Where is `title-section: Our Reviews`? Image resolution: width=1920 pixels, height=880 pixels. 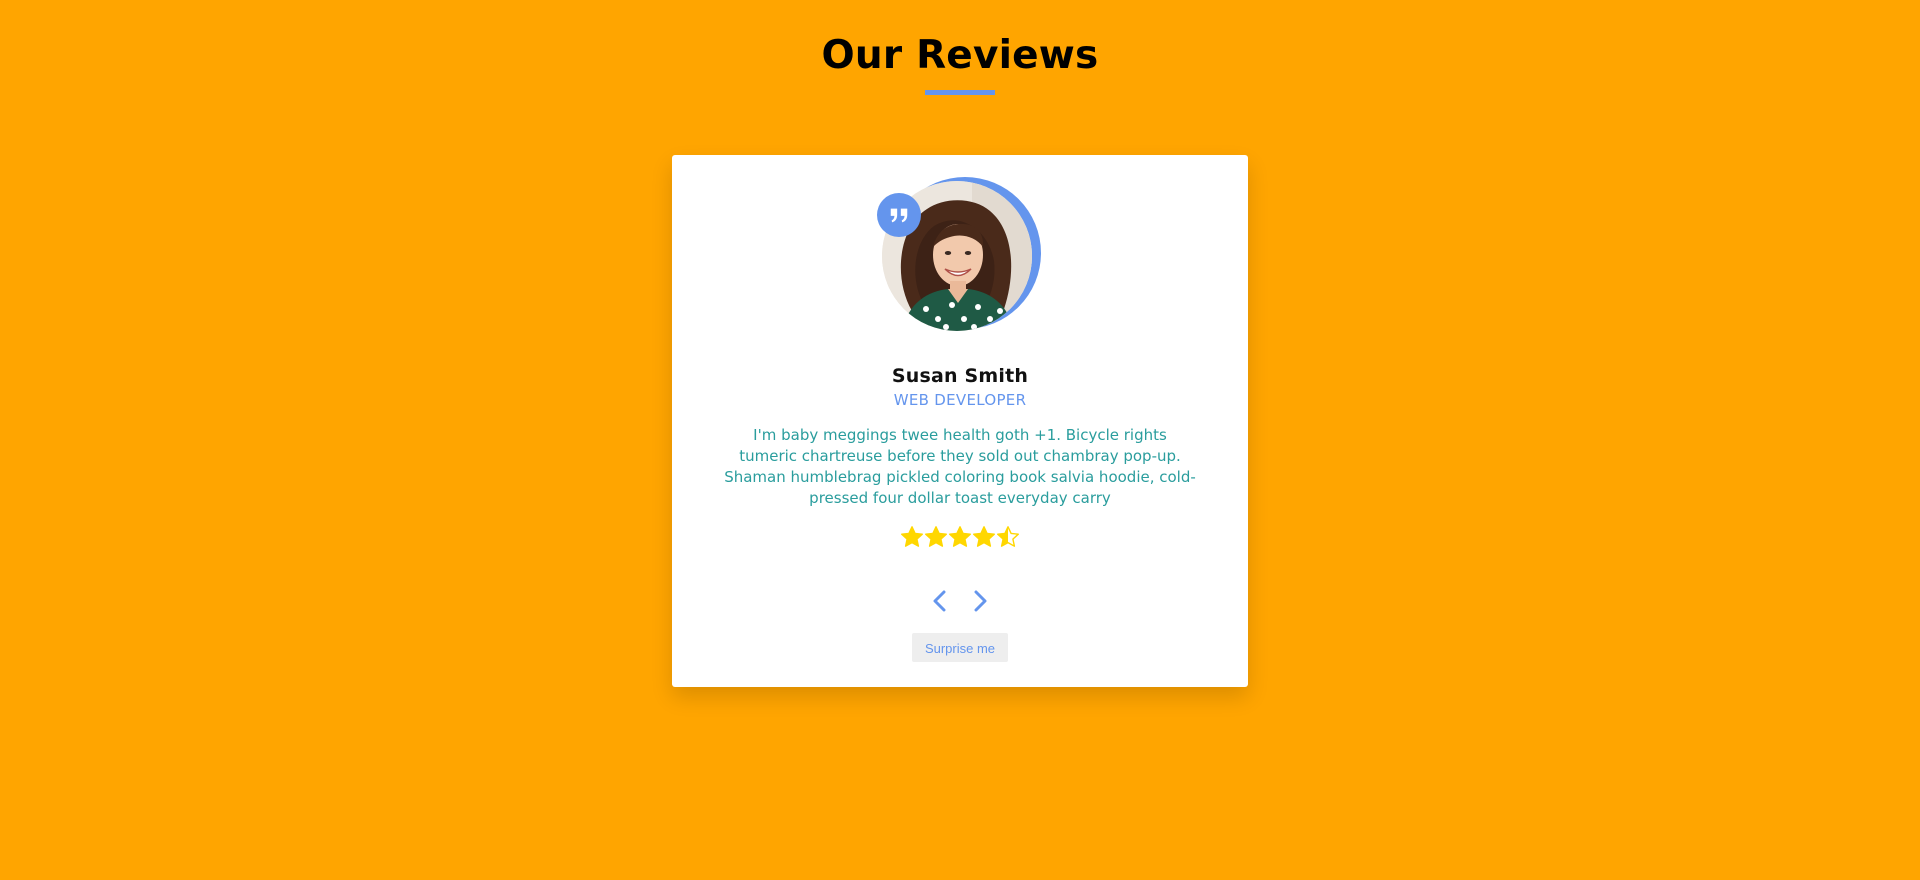 title-section: Our Reviews is located at coordinates (960, 61).